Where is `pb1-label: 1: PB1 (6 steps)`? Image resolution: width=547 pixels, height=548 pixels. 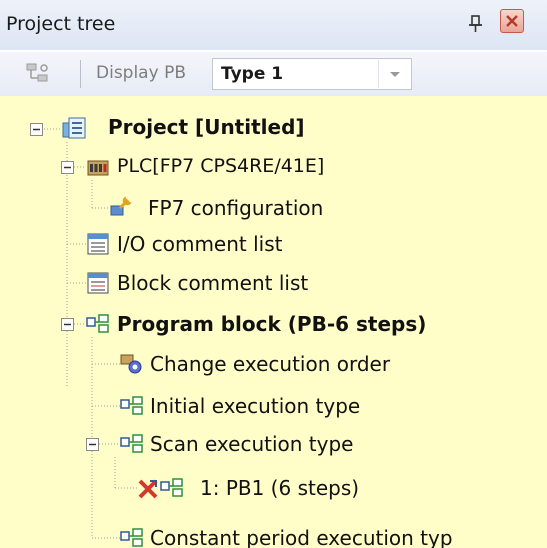
pb1-label: 1: PB1 (6 steps) is located at coordinates (280, 488).